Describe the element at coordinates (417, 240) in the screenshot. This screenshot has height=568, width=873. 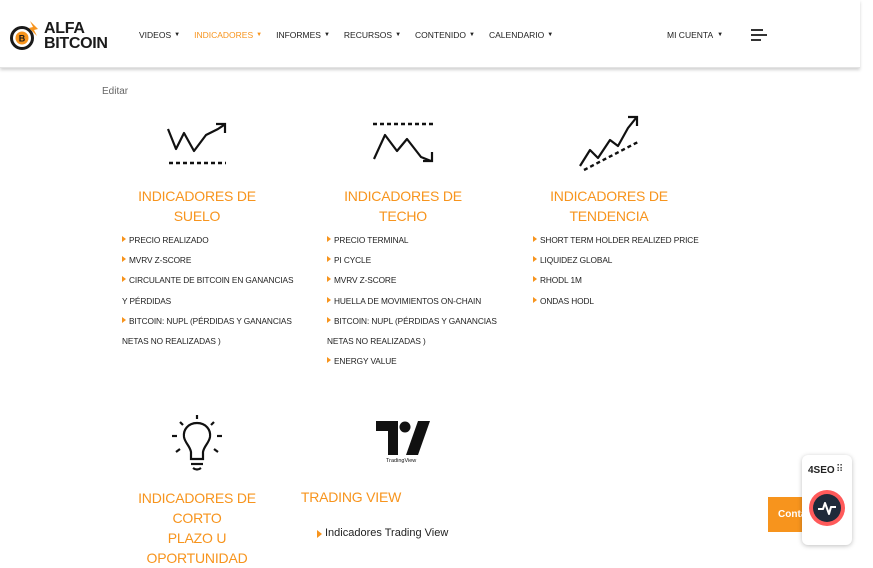
I see `list-item: PRECIO TERMINAL` at that location.